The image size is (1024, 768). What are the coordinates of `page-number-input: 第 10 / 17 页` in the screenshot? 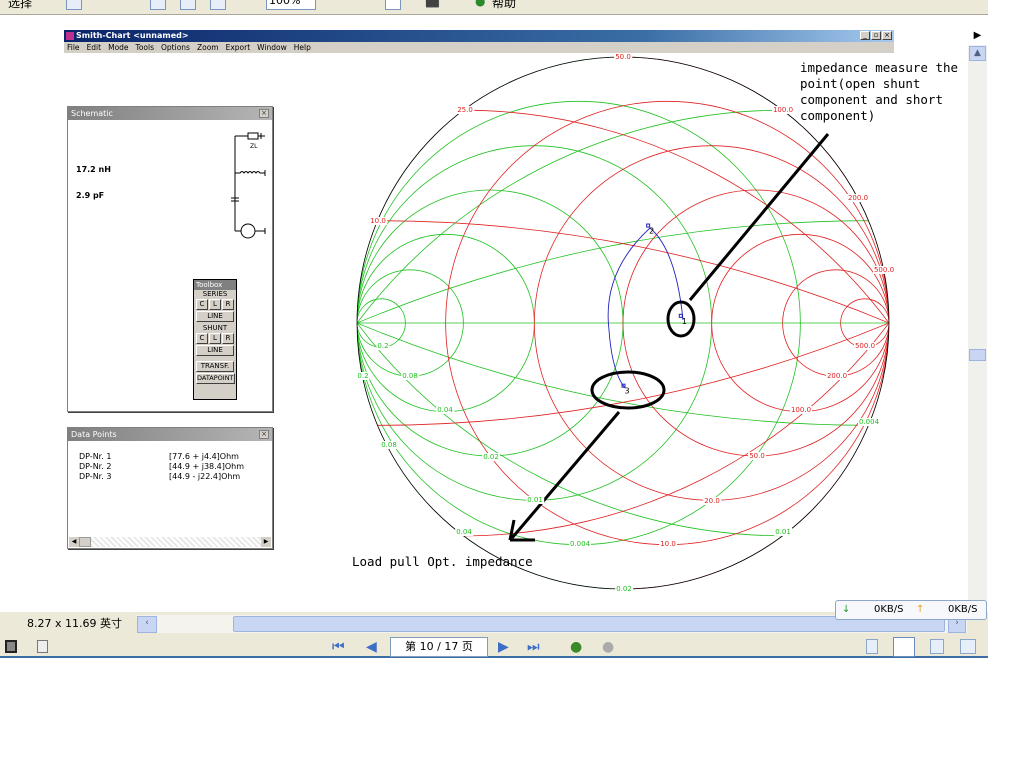 It's located at (439, 647).